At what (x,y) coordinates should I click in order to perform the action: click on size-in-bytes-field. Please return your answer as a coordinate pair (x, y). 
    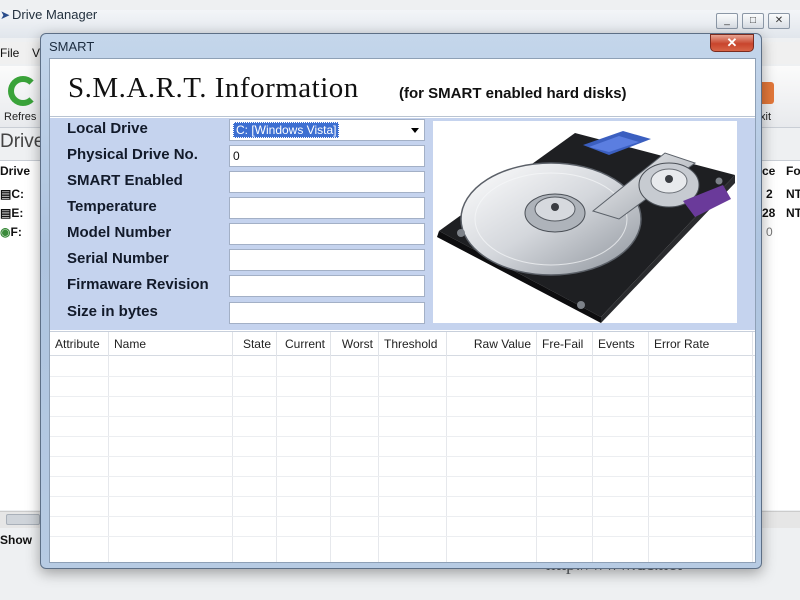
    Looking at the image, I should click on (327, 313).